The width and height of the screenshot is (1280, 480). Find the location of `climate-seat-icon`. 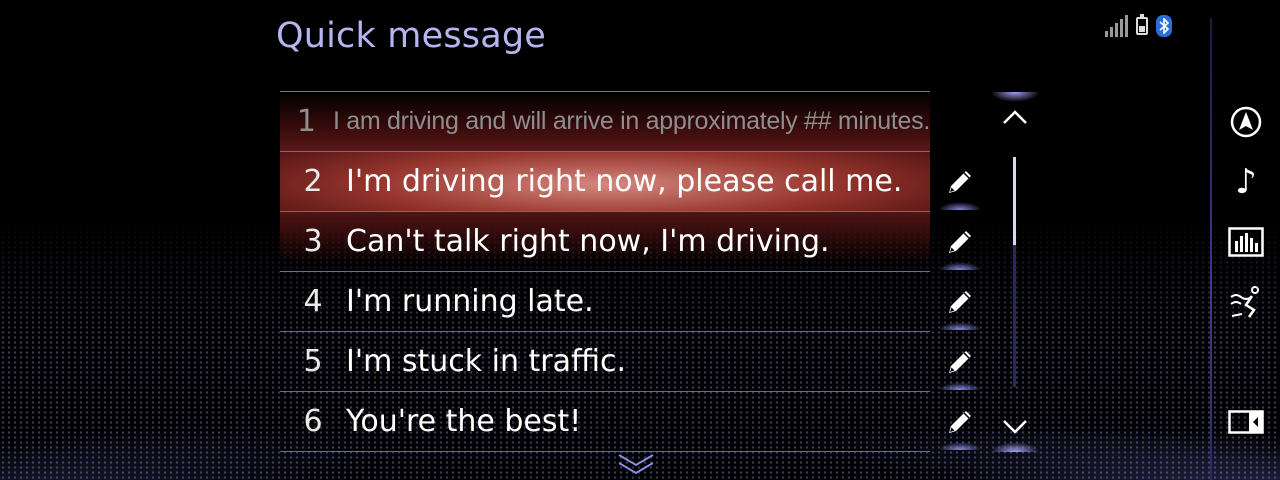

climate-seat-icon is located at coordinates (1244, 302).